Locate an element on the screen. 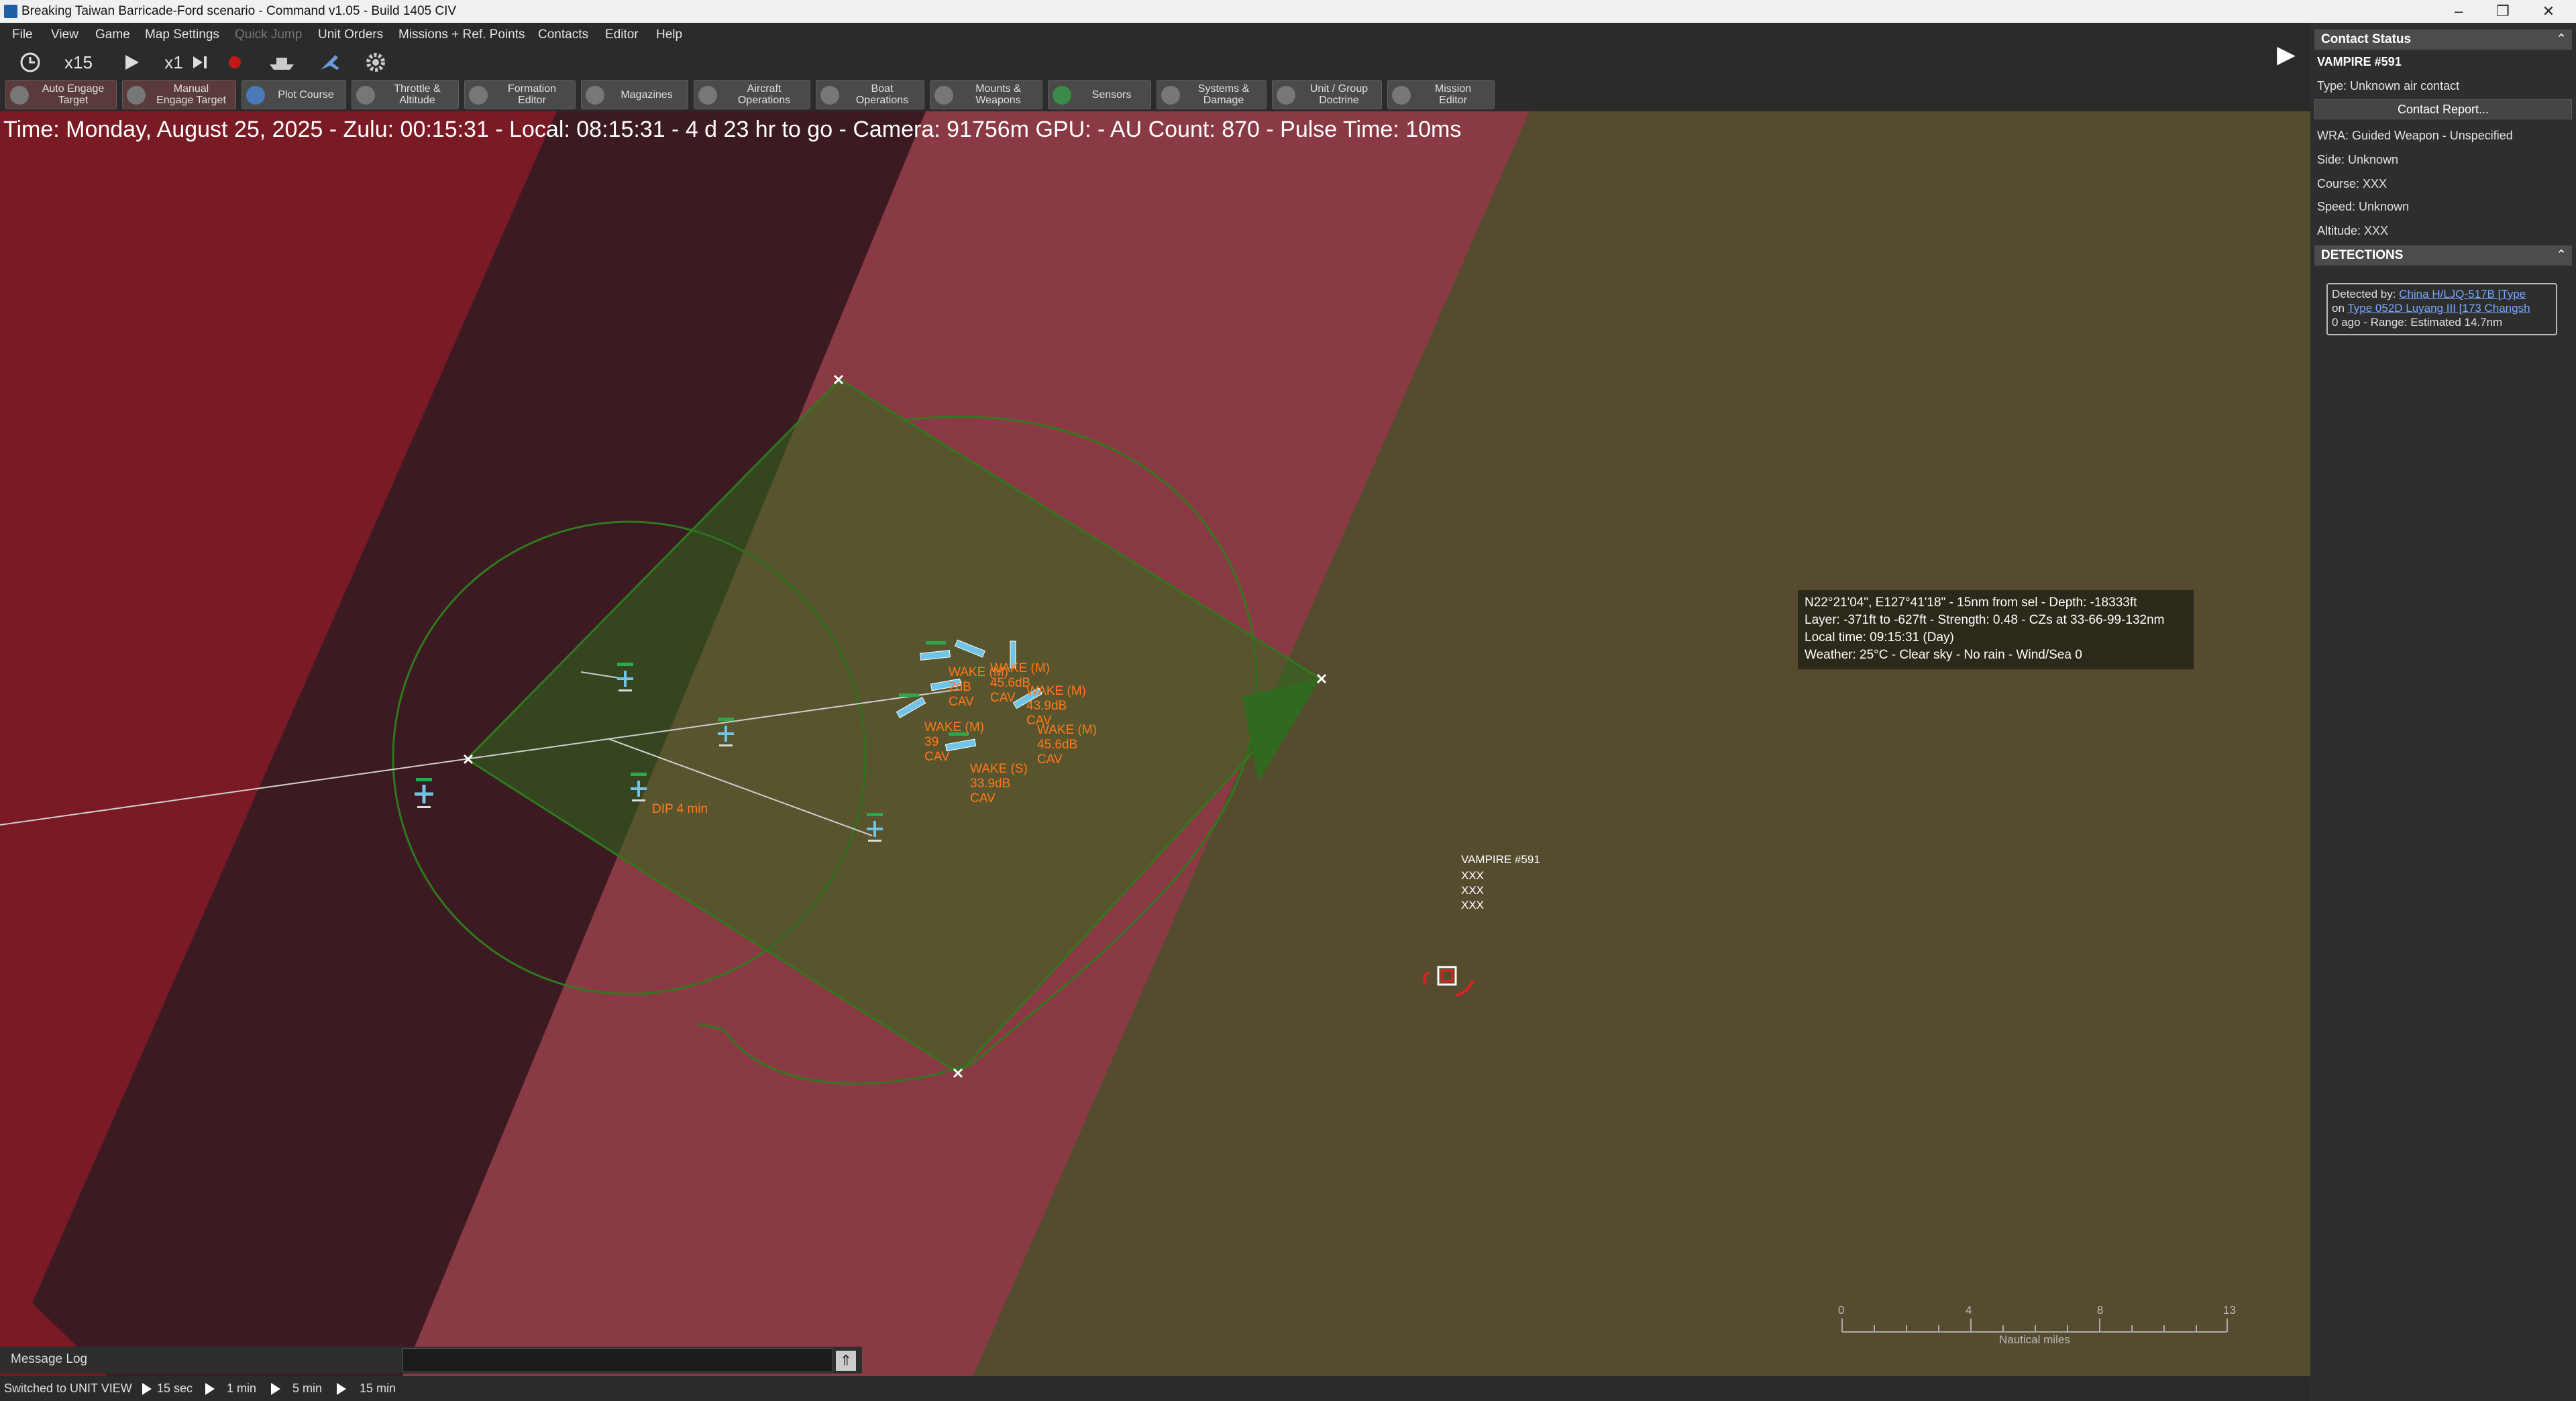 The height and width of the screenshot is (1401, 2576). scale-bar: 0 4 8 13 Nautical miles is located at coordinates (2037, 1325).